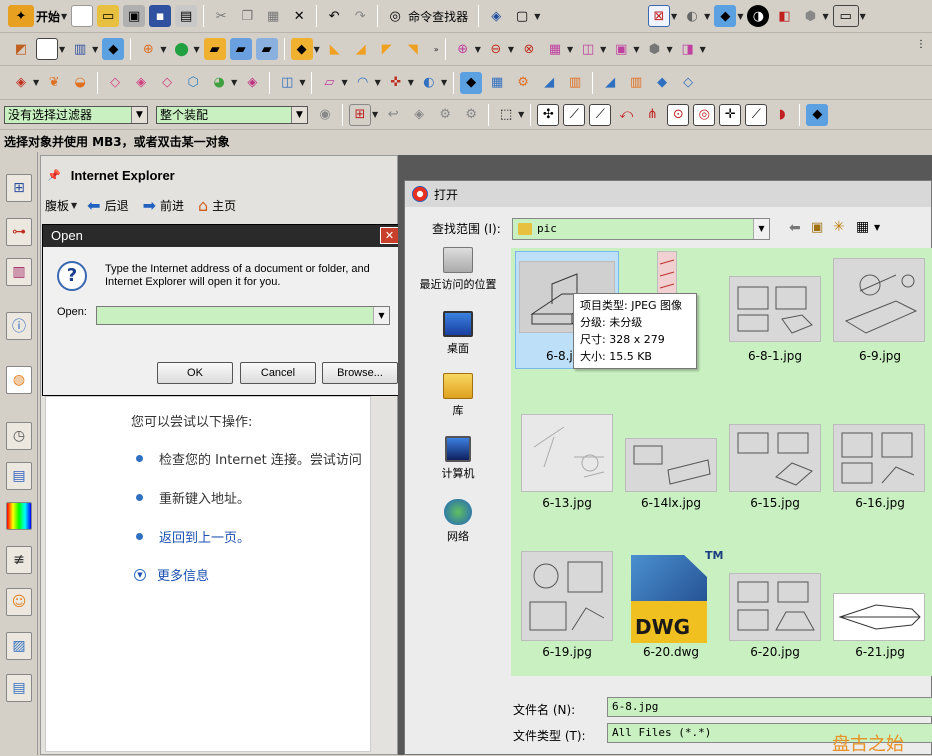 The height and width of the screenshot is (756, 932). What do you see at coordinates (287, 83) in the screenshot?
I see `section-curve-icon: ◫` at bounding box center [287, 83].